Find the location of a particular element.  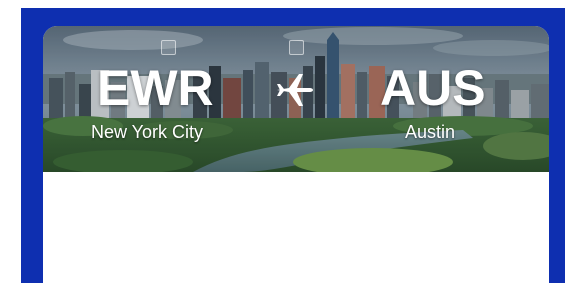

airplane-icon is located at coordinates (295, 90).